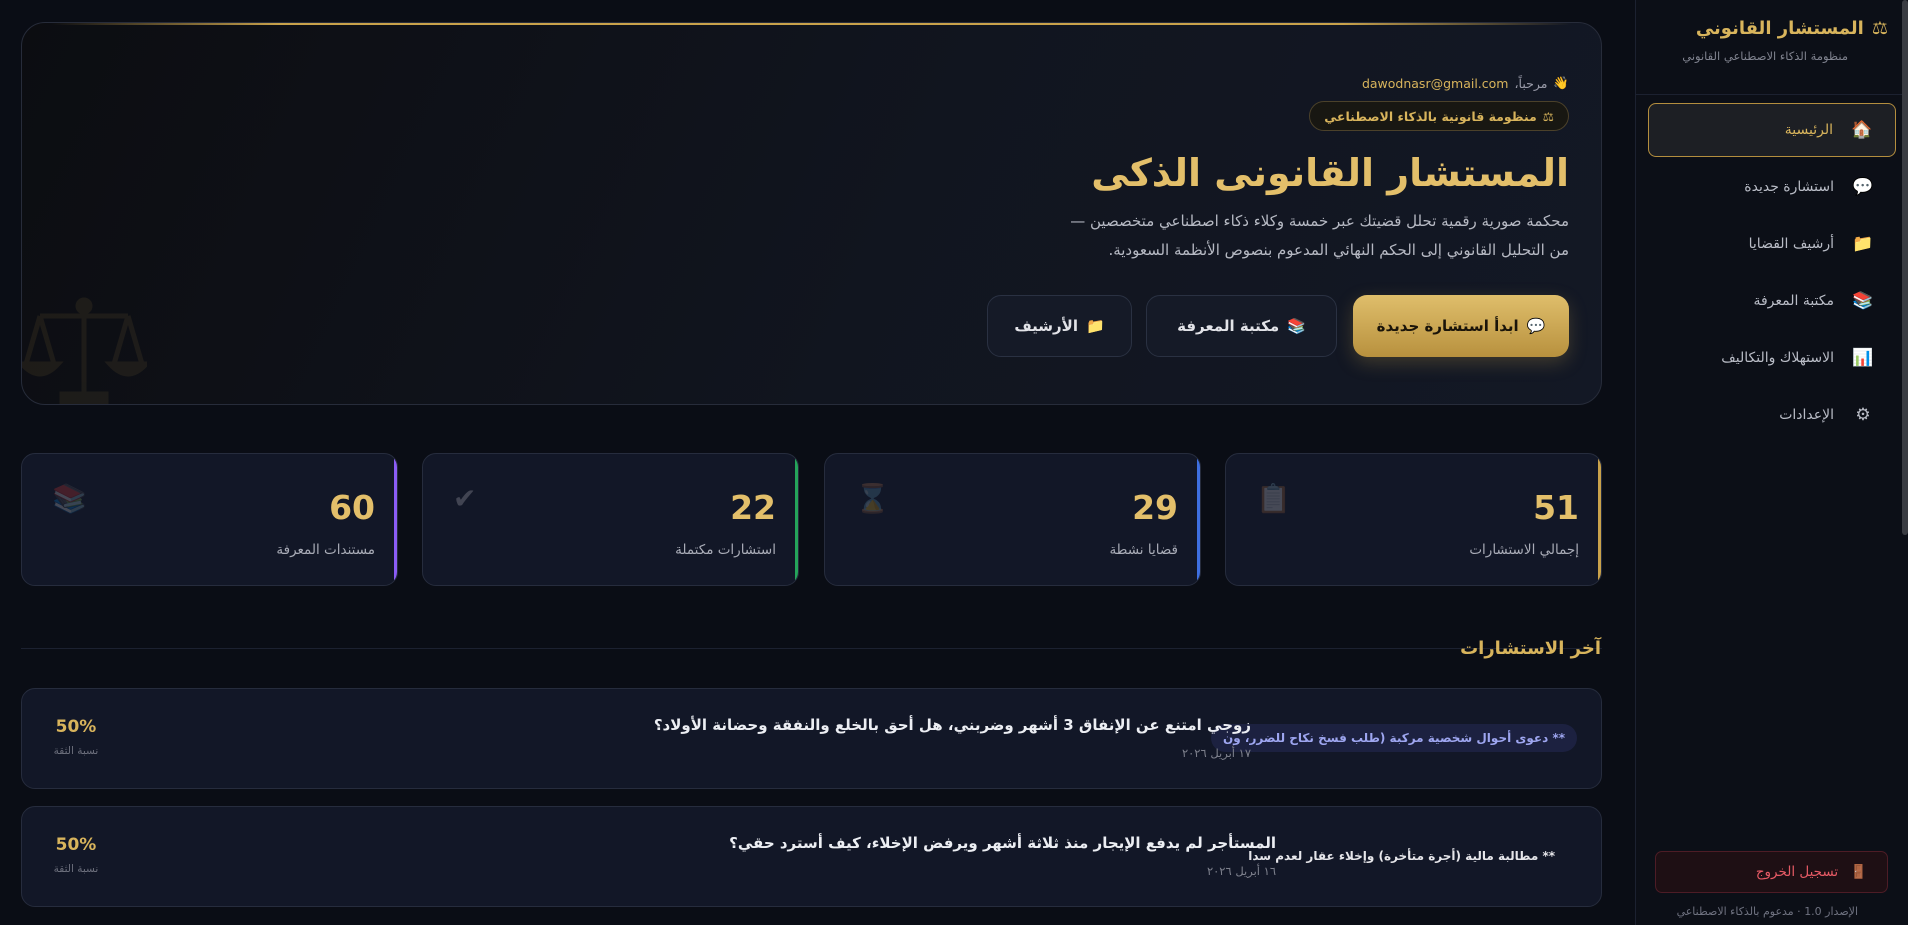  Describe the element at coordinates (1905, 267) in the screenshot. I see `scrollbar` at that location.